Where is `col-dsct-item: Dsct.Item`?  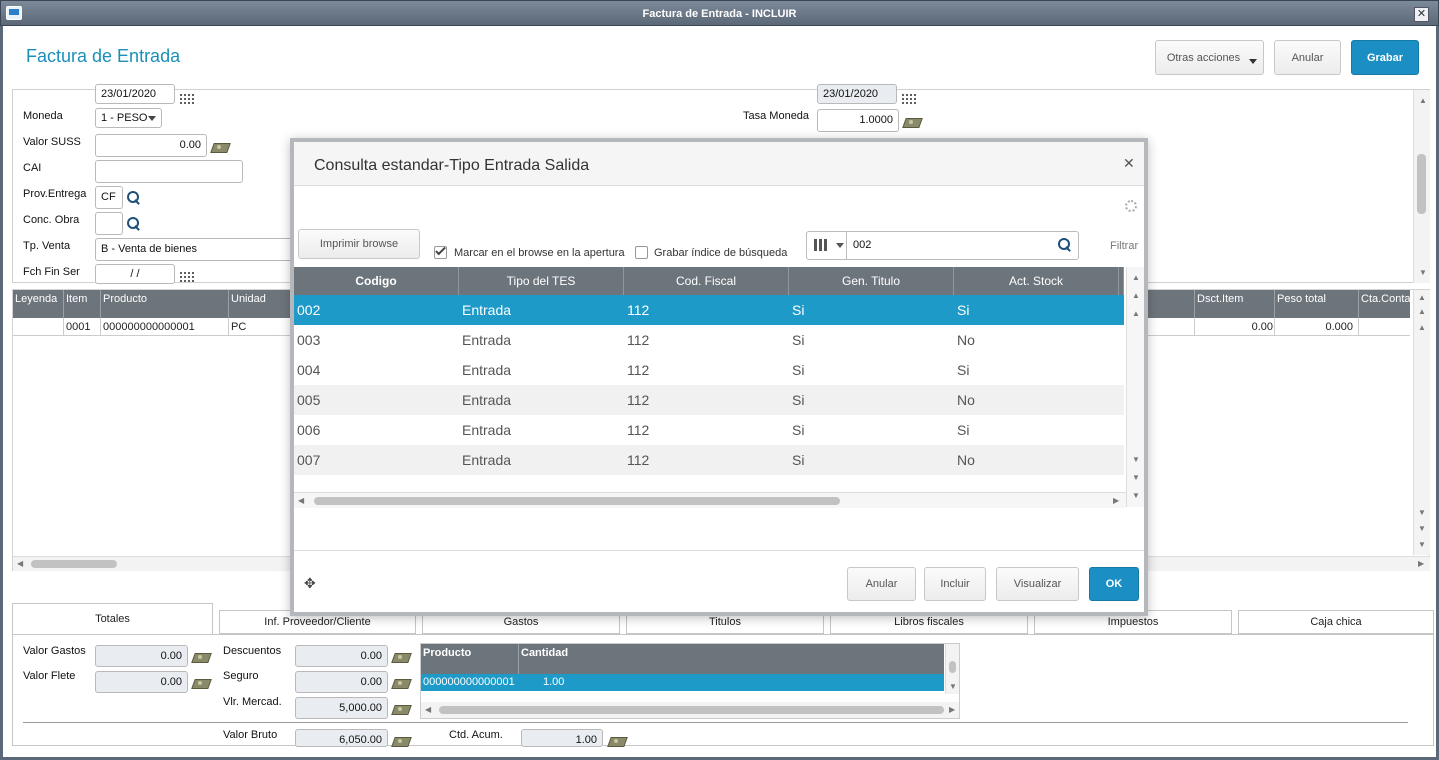 col-dsct-item: Dsct.Item is located at coordinates (1220, 299).